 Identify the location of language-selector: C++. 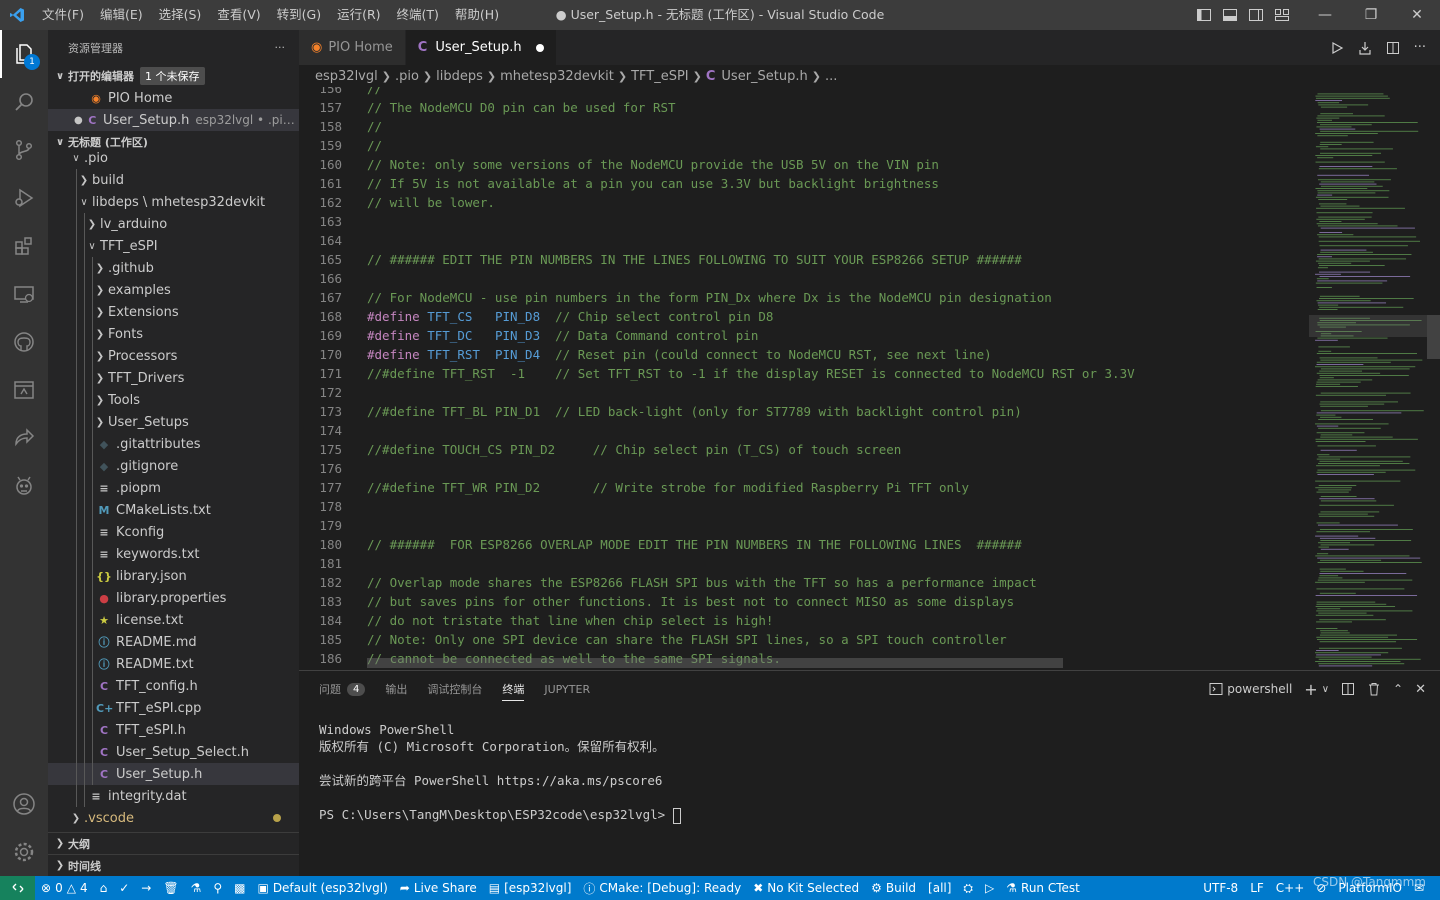
(1290, 888).